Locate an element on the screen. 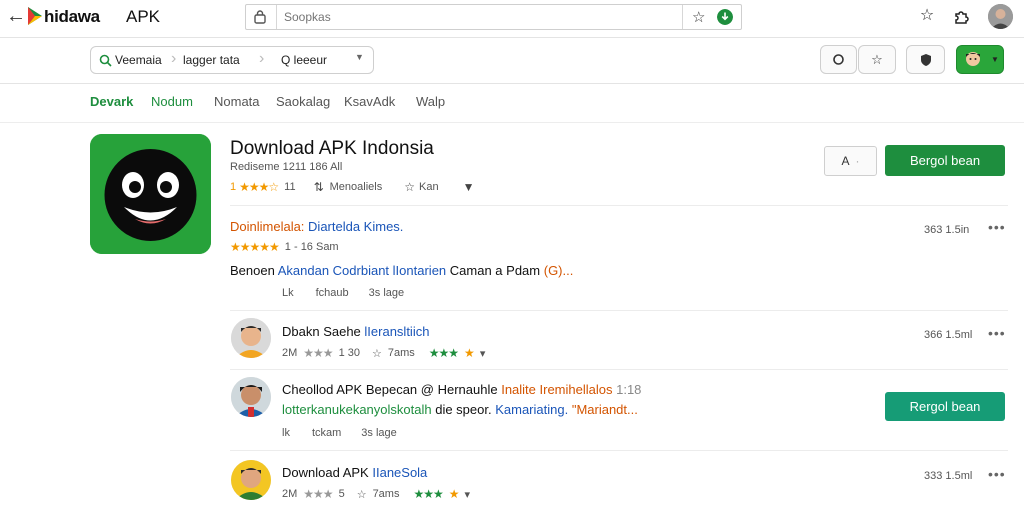 This screenshot has width=1024, height=512. bookmark-star-icon: ☆ is located at coordinates (698, 17).